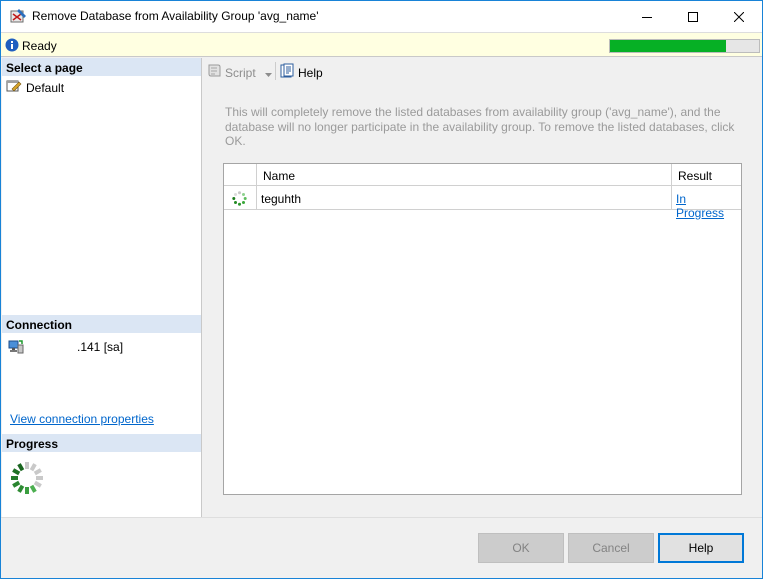 The height and width of the screenshot is (579, 763). Describe the element at coordinates (381, 547) in the screenshot. I see `button-bar: OK Cancel Help` at that location.